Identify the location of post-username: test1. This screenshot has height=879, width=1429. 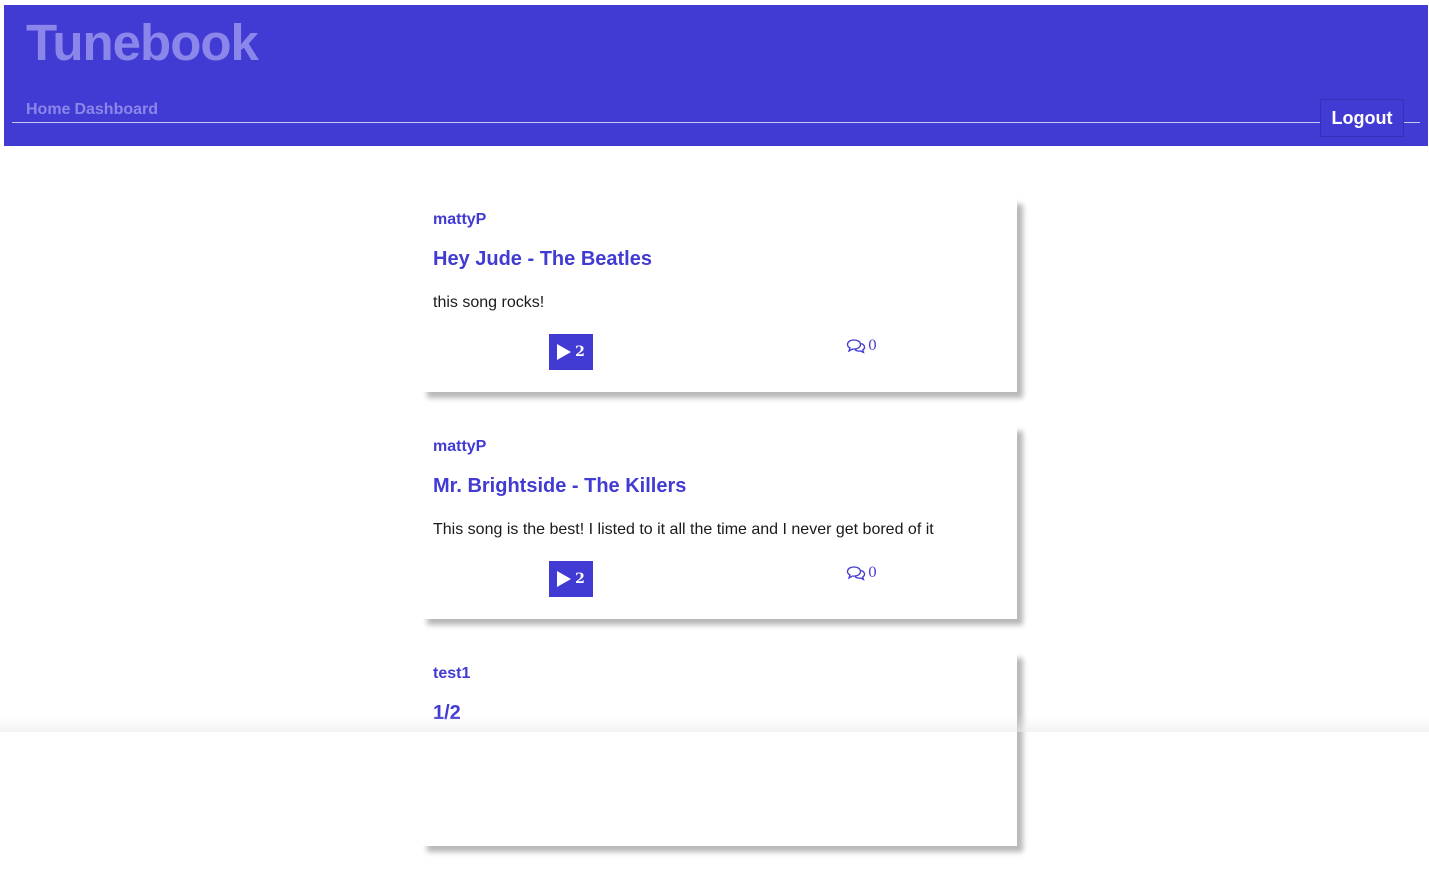
(451, 674).